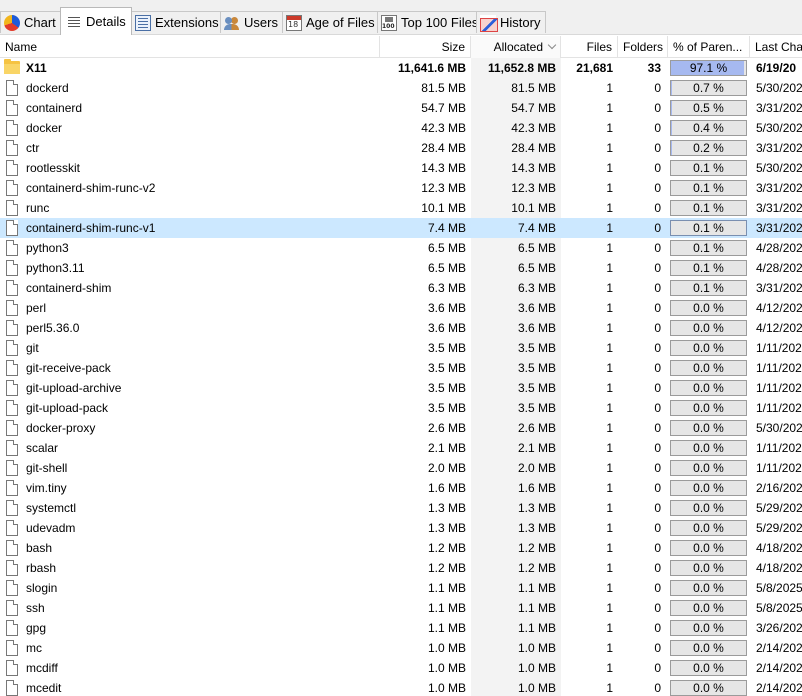  I want to click on file-row: scalar 2.1 MB 2.1 MB 1 0 0.0 % 1/11/202, so click(401, 448).